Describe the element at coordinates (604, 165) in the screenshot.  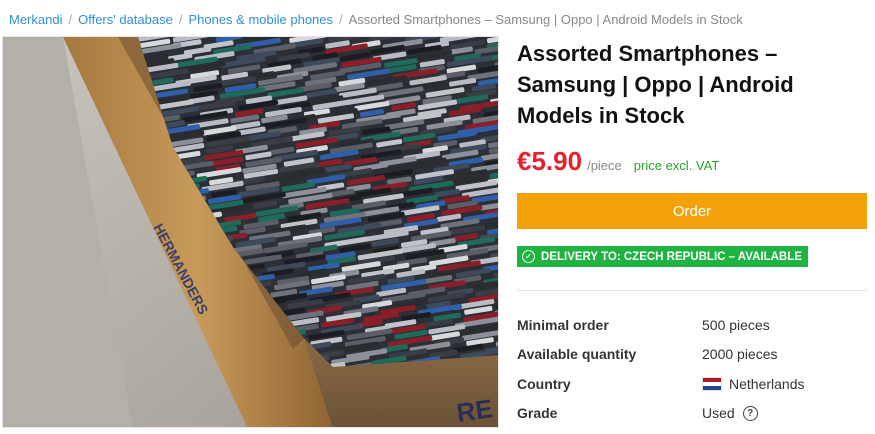
I see `price-unit: /piece` at that location.